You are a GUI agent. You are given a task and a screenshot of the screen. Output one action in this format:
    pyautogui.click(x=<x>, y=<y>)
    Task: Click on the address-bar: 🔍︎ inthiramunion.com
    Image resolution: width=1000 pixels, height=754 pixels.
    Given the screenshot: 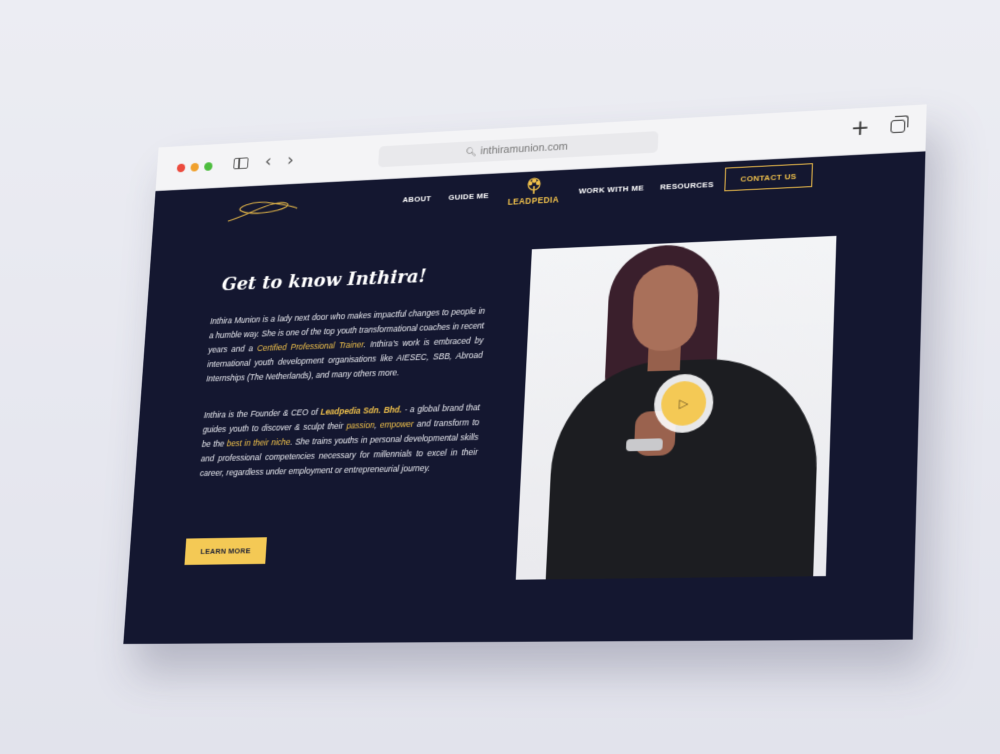 What is the action you would take?
    pyautogui.click(x=518, y=149)
    